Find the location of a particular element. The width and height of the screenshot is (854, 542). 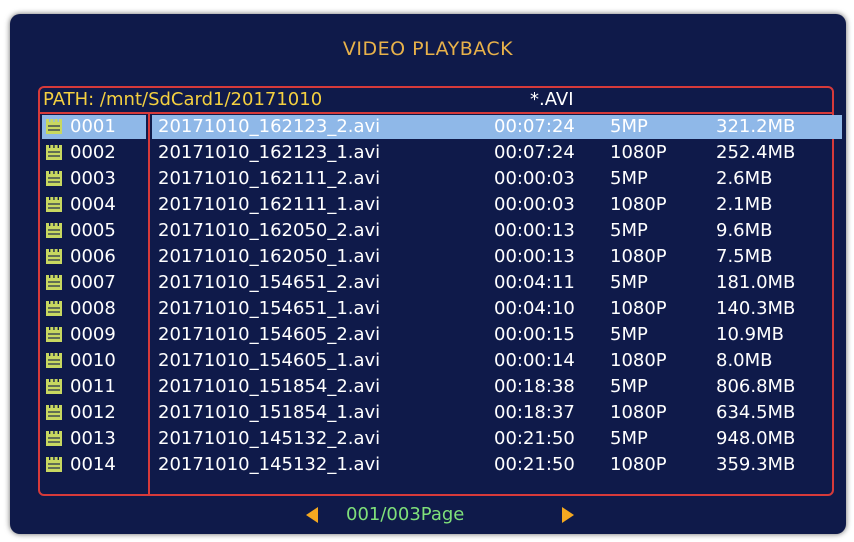

file-number: 0001 is located at coordinates (93, 126).